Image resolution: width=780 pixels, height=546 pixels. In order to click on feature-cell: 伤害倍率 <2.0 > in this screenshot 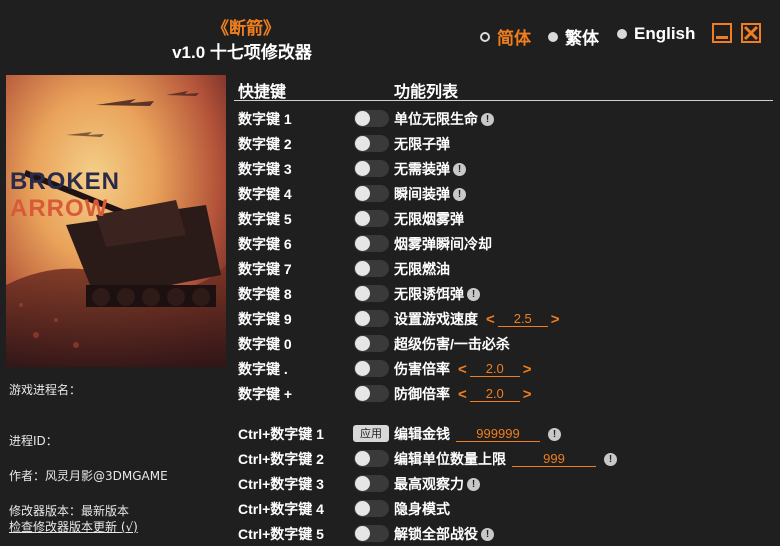, I will do `click(464, 369)`.